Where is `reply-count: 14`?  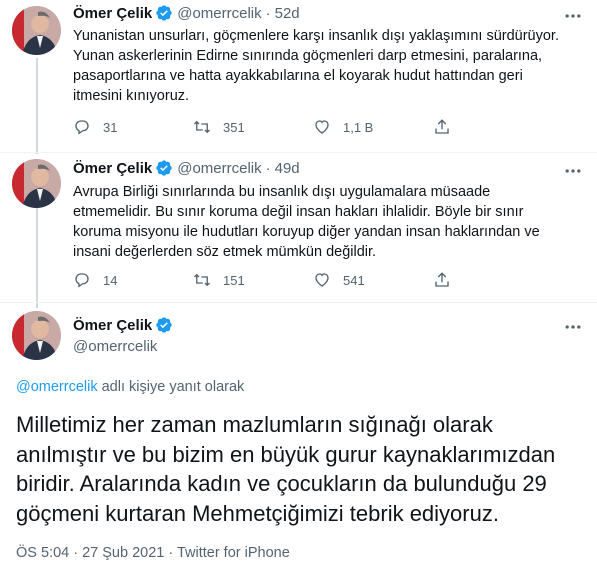
reply-count: 14 is located at coordinates (110, 280).